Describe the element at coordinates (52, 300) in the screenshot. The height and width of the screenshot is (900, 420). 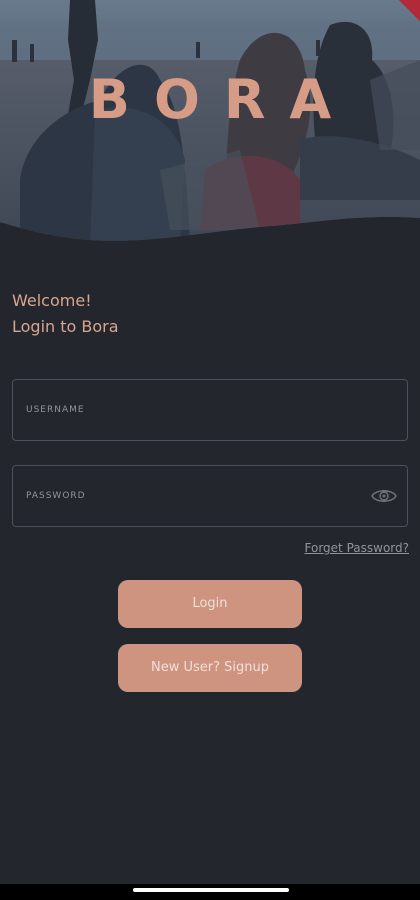
I see `welcome-line: Welcome!` at that location.